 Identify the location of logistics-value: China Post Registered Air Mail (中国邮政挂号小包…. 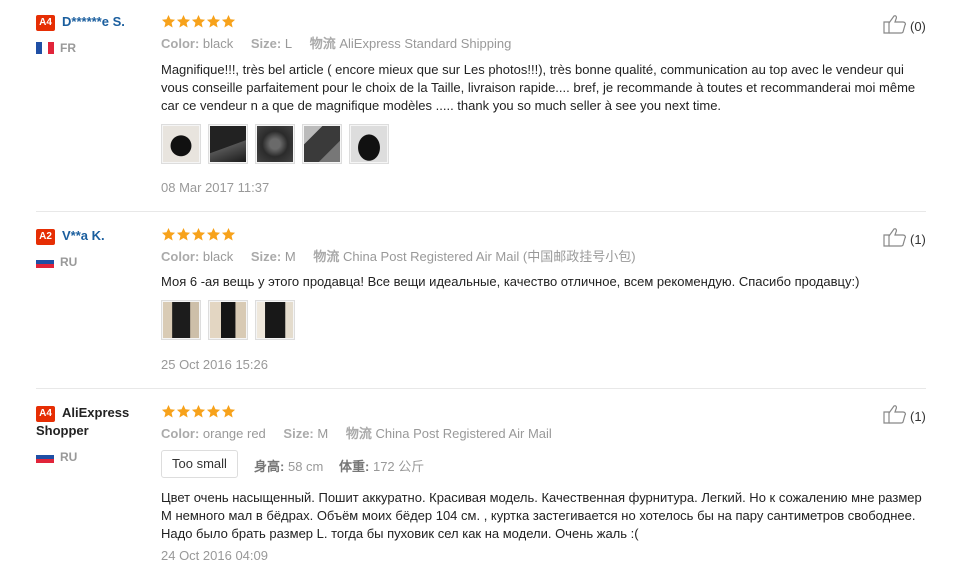
(489, 256).